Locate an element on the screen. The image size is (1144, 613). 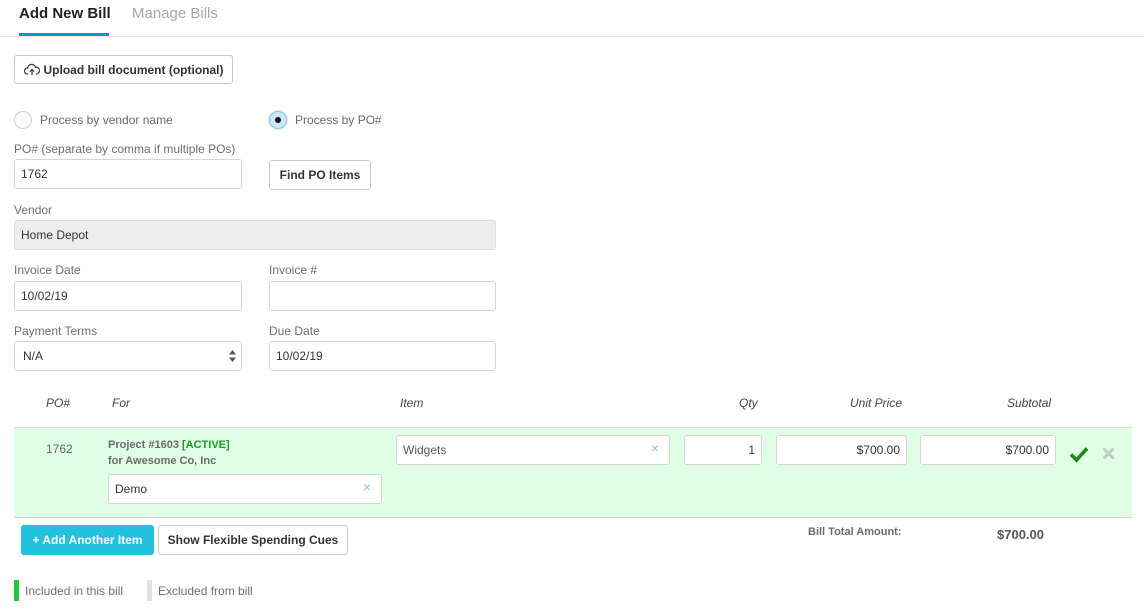
select-arrows-icon is located at coordinates (232, 356).